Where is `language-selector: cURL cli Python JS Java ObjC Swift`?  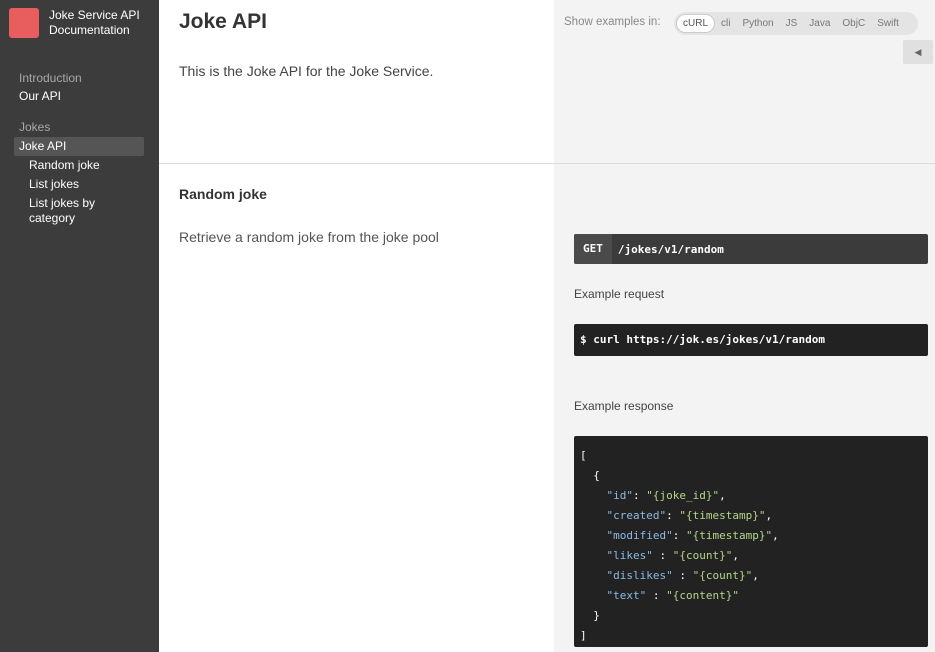 language-selector: cURL cli Python JS Java ObjC Swift is located at coordinates (796, 23).